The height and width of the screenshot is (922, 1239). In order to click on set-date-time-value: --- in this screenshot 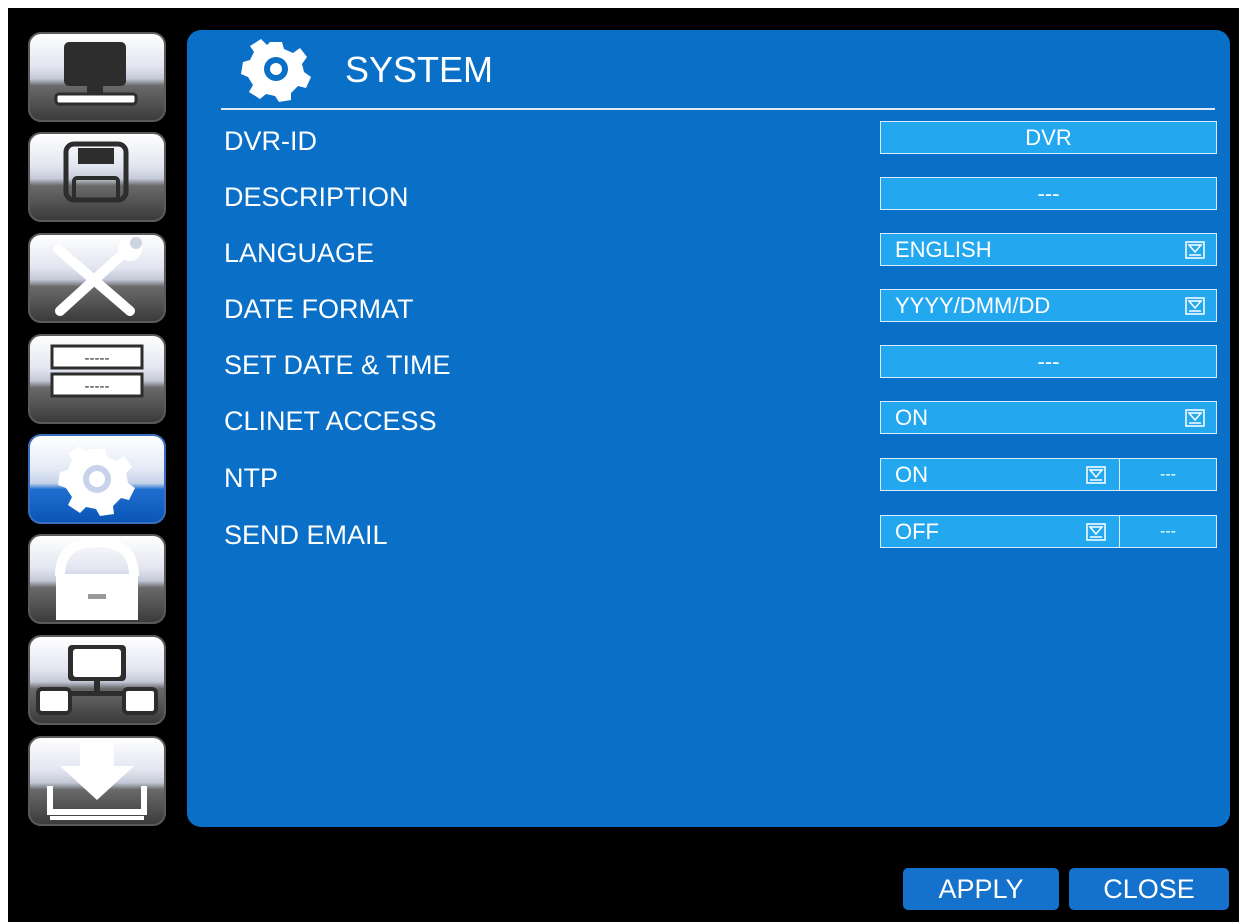, I will do `click(1048, 361)`.